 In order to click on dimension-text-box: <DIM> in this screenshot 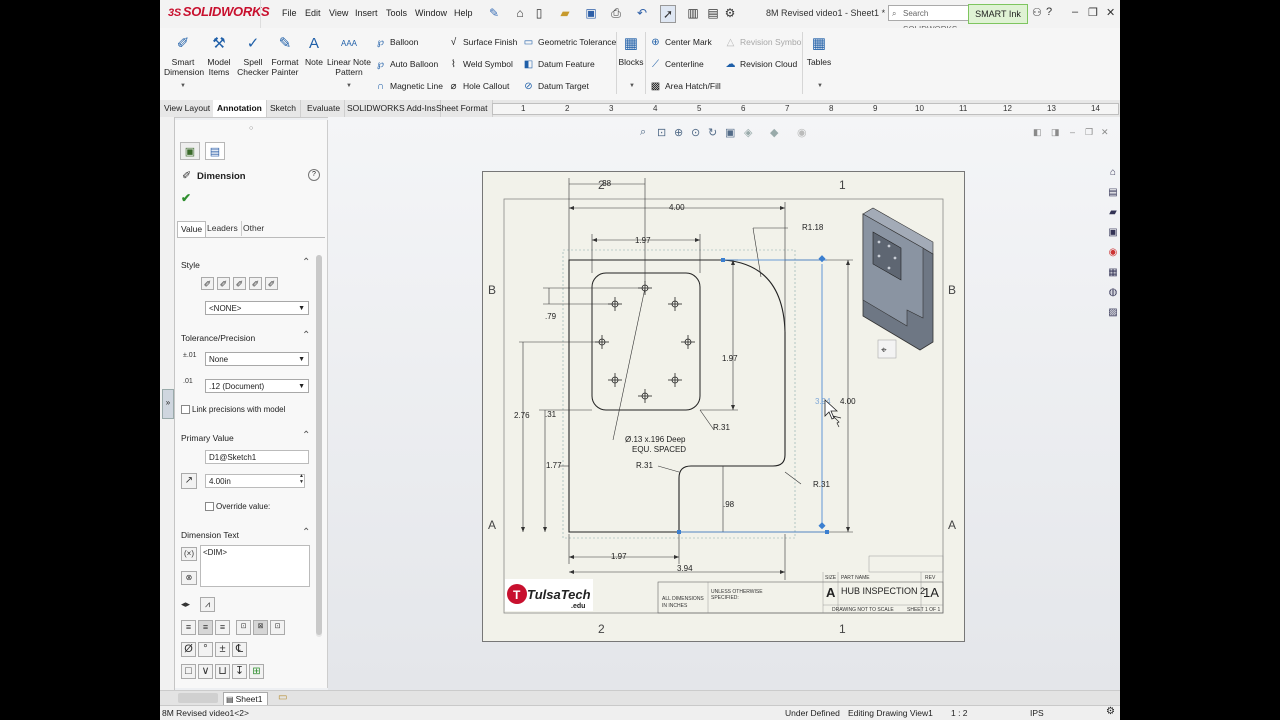, I will do `click(255, 566)`.